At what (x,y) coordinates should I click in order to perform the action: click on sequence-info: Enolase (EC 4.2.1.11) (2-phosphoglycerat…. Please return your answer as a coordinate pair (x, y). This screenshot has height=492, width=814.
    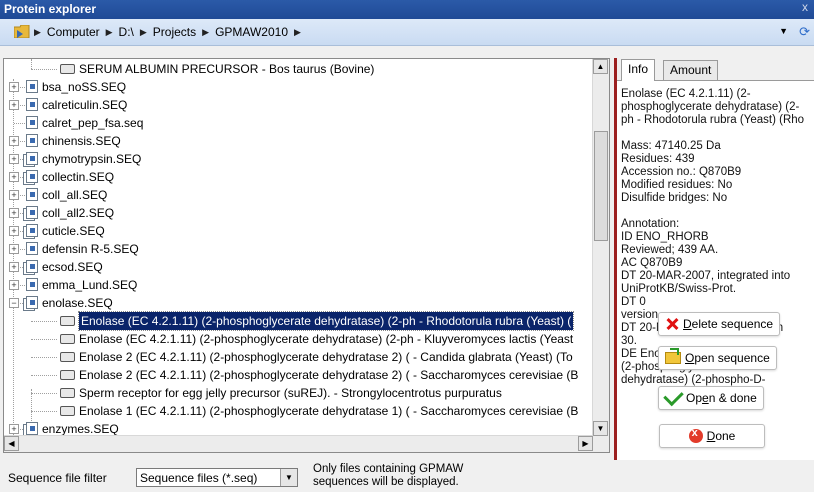
    Looking at the image, I should click on (716, 237).